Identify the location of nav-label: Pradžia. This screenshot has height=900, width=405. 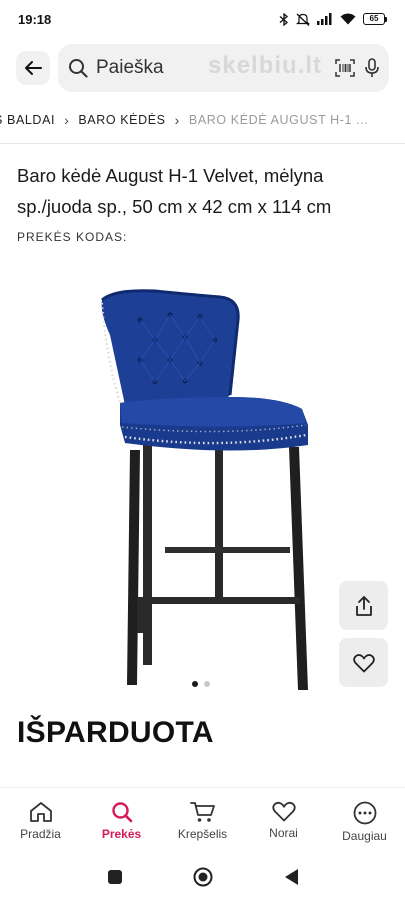
(40, 834).